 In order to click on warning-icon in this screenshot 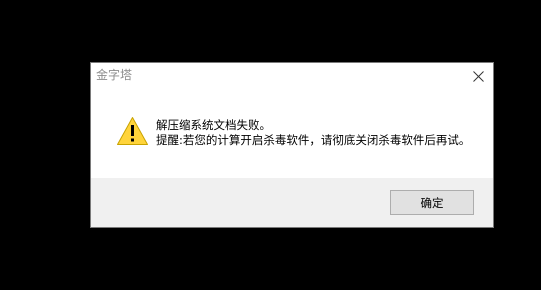, I will do `click(132, 131)`.